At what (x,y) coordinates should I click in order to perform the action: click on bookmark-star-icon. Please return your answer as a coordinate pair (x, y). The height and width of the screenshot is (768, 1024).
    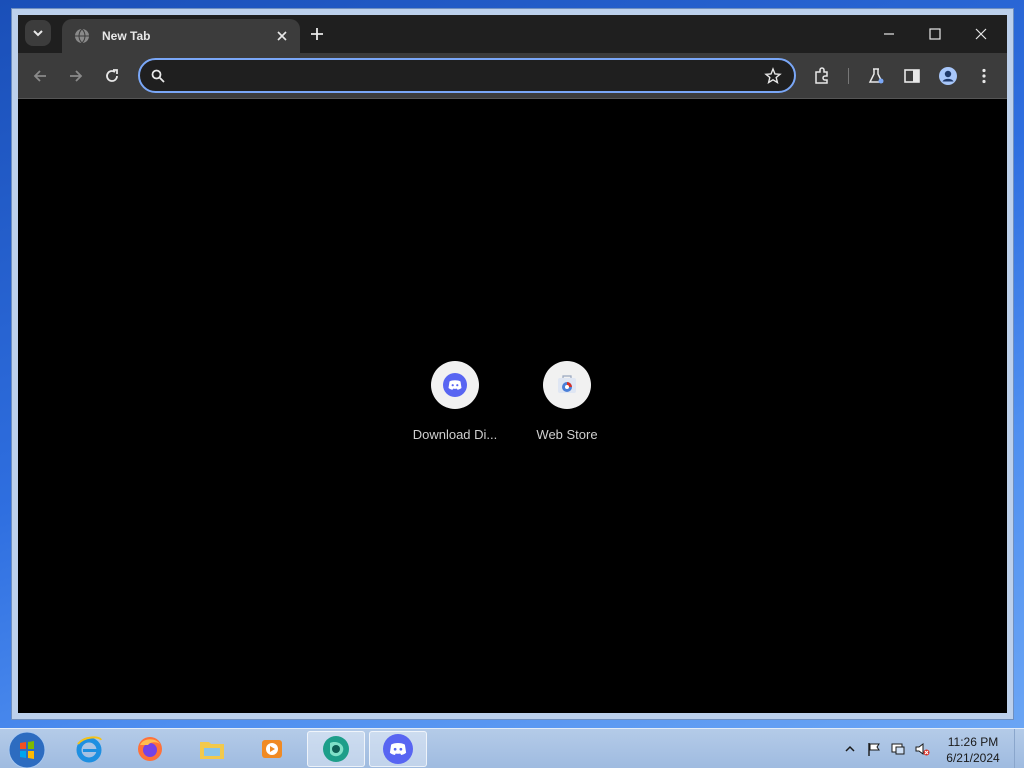
    Looking at the image, I should click on (773, 76).